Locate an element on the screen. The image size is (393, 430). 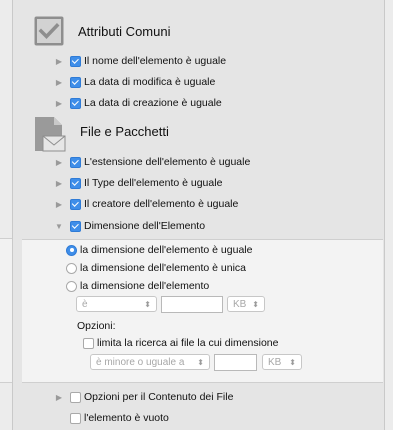
radio-label: la dimensione dell'elemento è unica is located at coordinates (163, 268).